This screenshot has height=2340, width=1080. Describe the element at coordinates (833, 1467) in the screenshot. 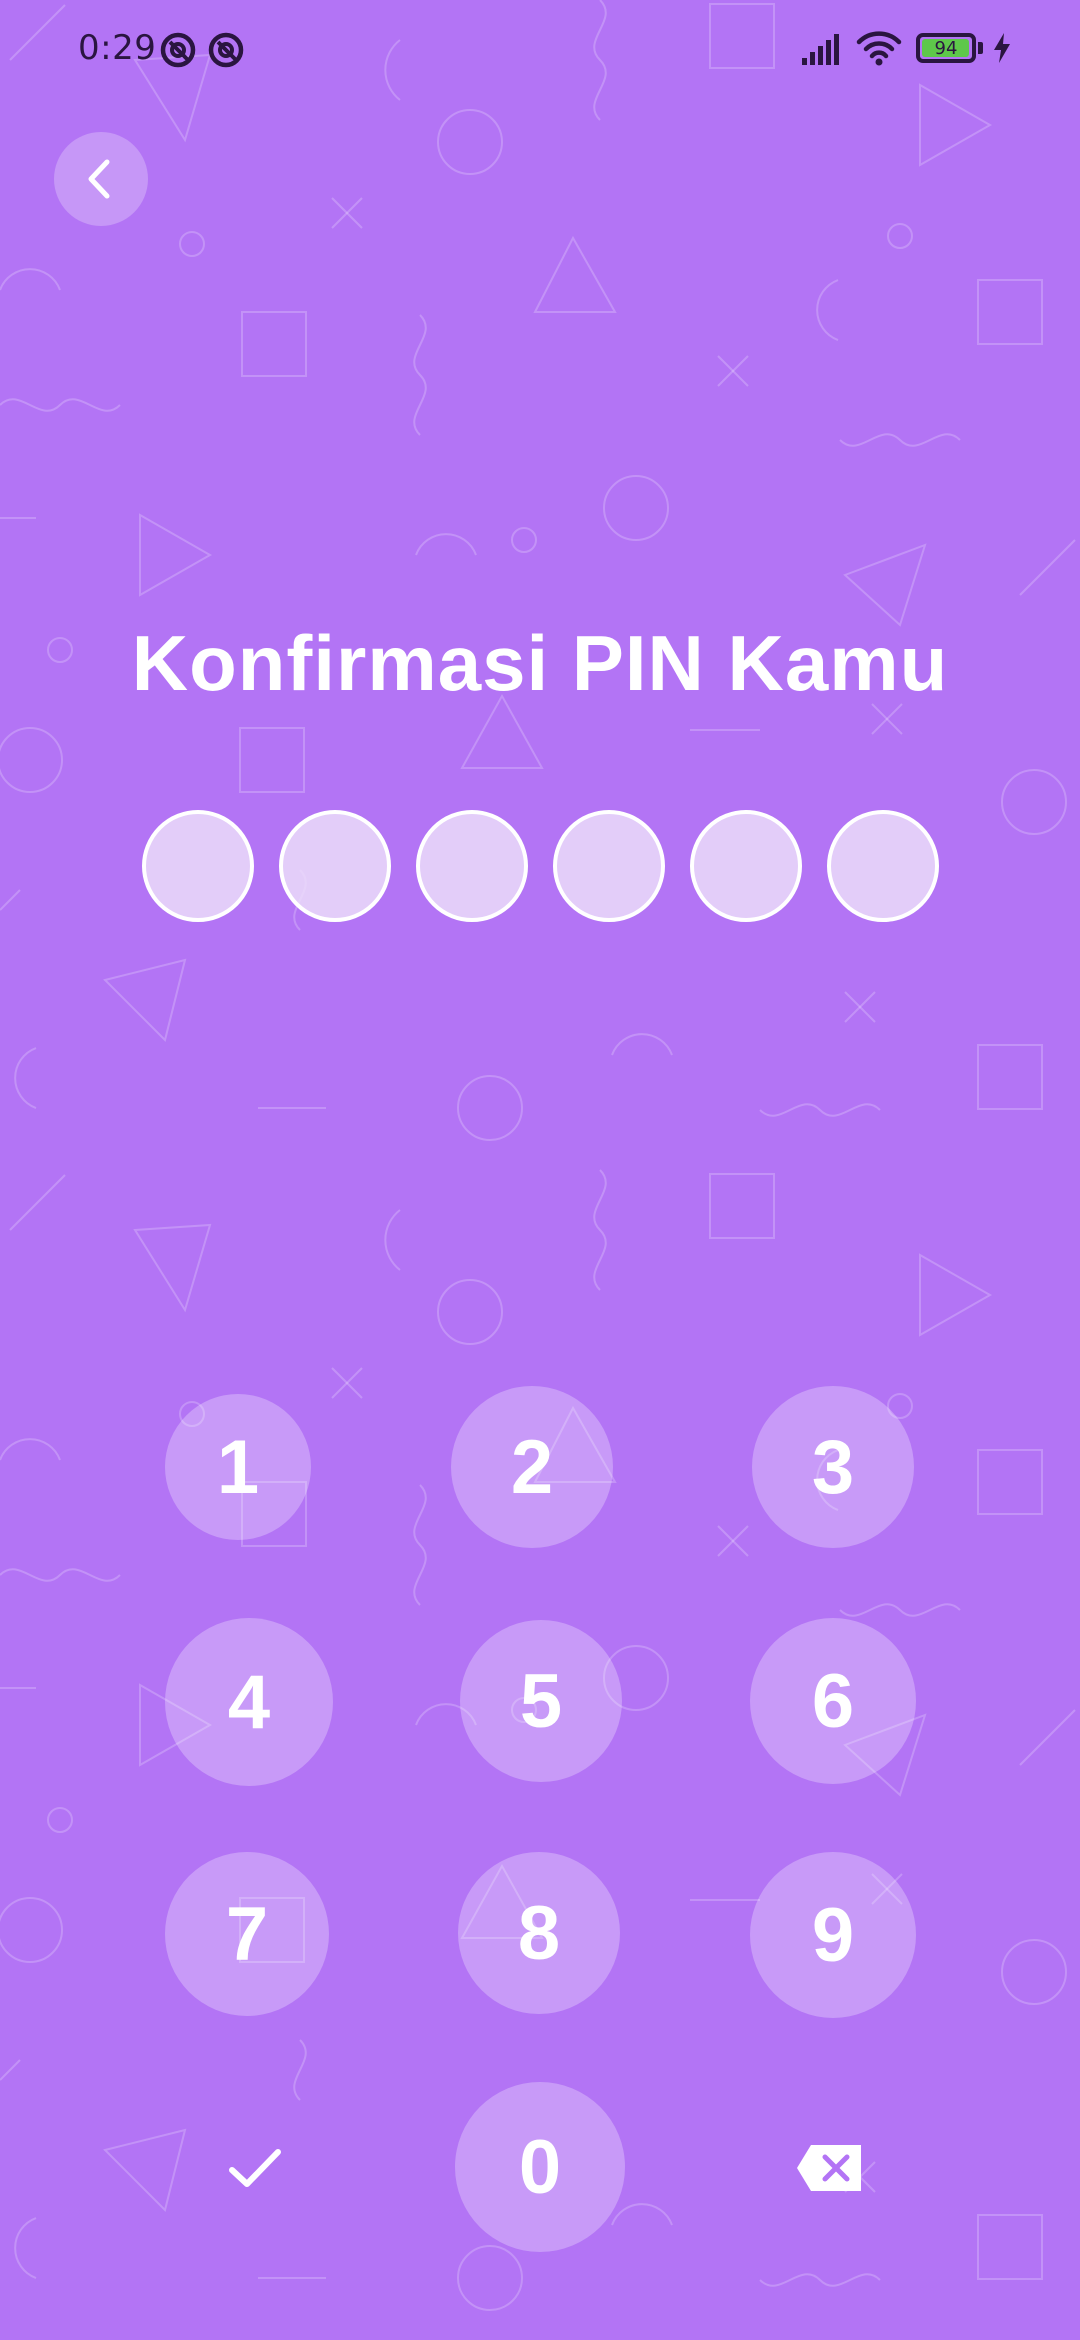

I see `key-3: 3` at that location.